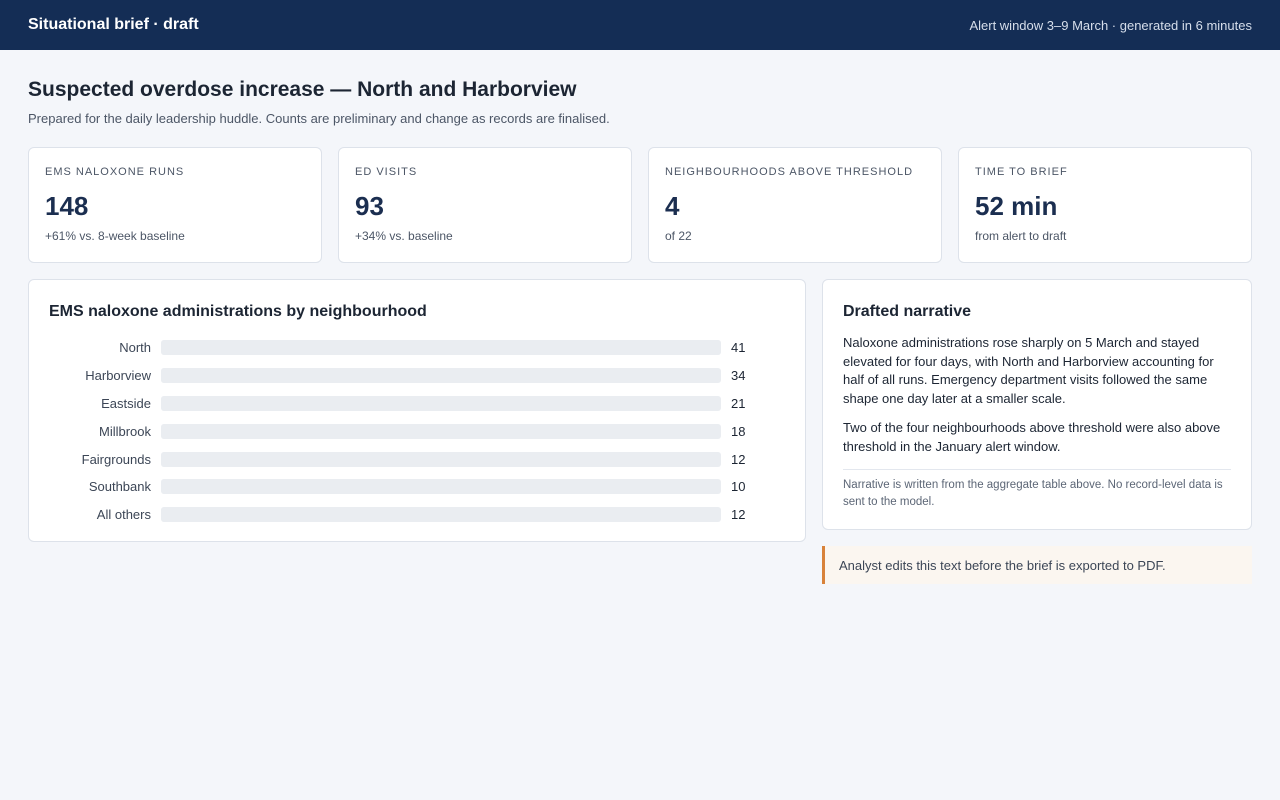  I want to click on bar-row: Fairgrounds 12, so click(417, 459).